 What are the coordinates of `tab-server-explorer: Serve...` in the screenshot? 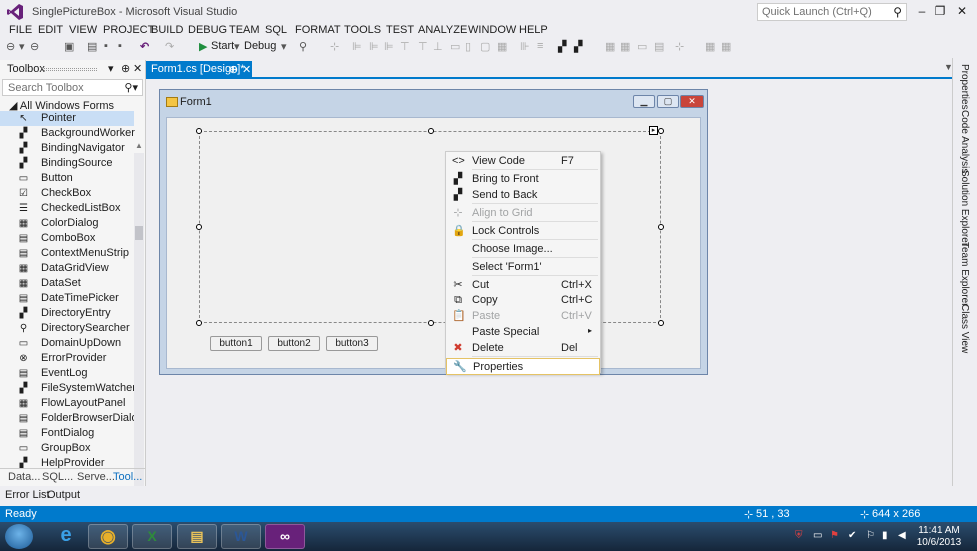 It's located at (96, 477).